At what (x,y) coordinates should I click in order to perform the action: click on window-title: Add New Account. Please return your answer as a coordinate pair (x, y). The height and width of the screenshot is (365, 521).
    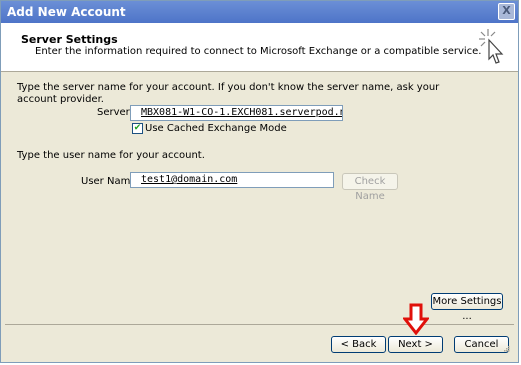
    Looking at the image, I should click on (66, 12).